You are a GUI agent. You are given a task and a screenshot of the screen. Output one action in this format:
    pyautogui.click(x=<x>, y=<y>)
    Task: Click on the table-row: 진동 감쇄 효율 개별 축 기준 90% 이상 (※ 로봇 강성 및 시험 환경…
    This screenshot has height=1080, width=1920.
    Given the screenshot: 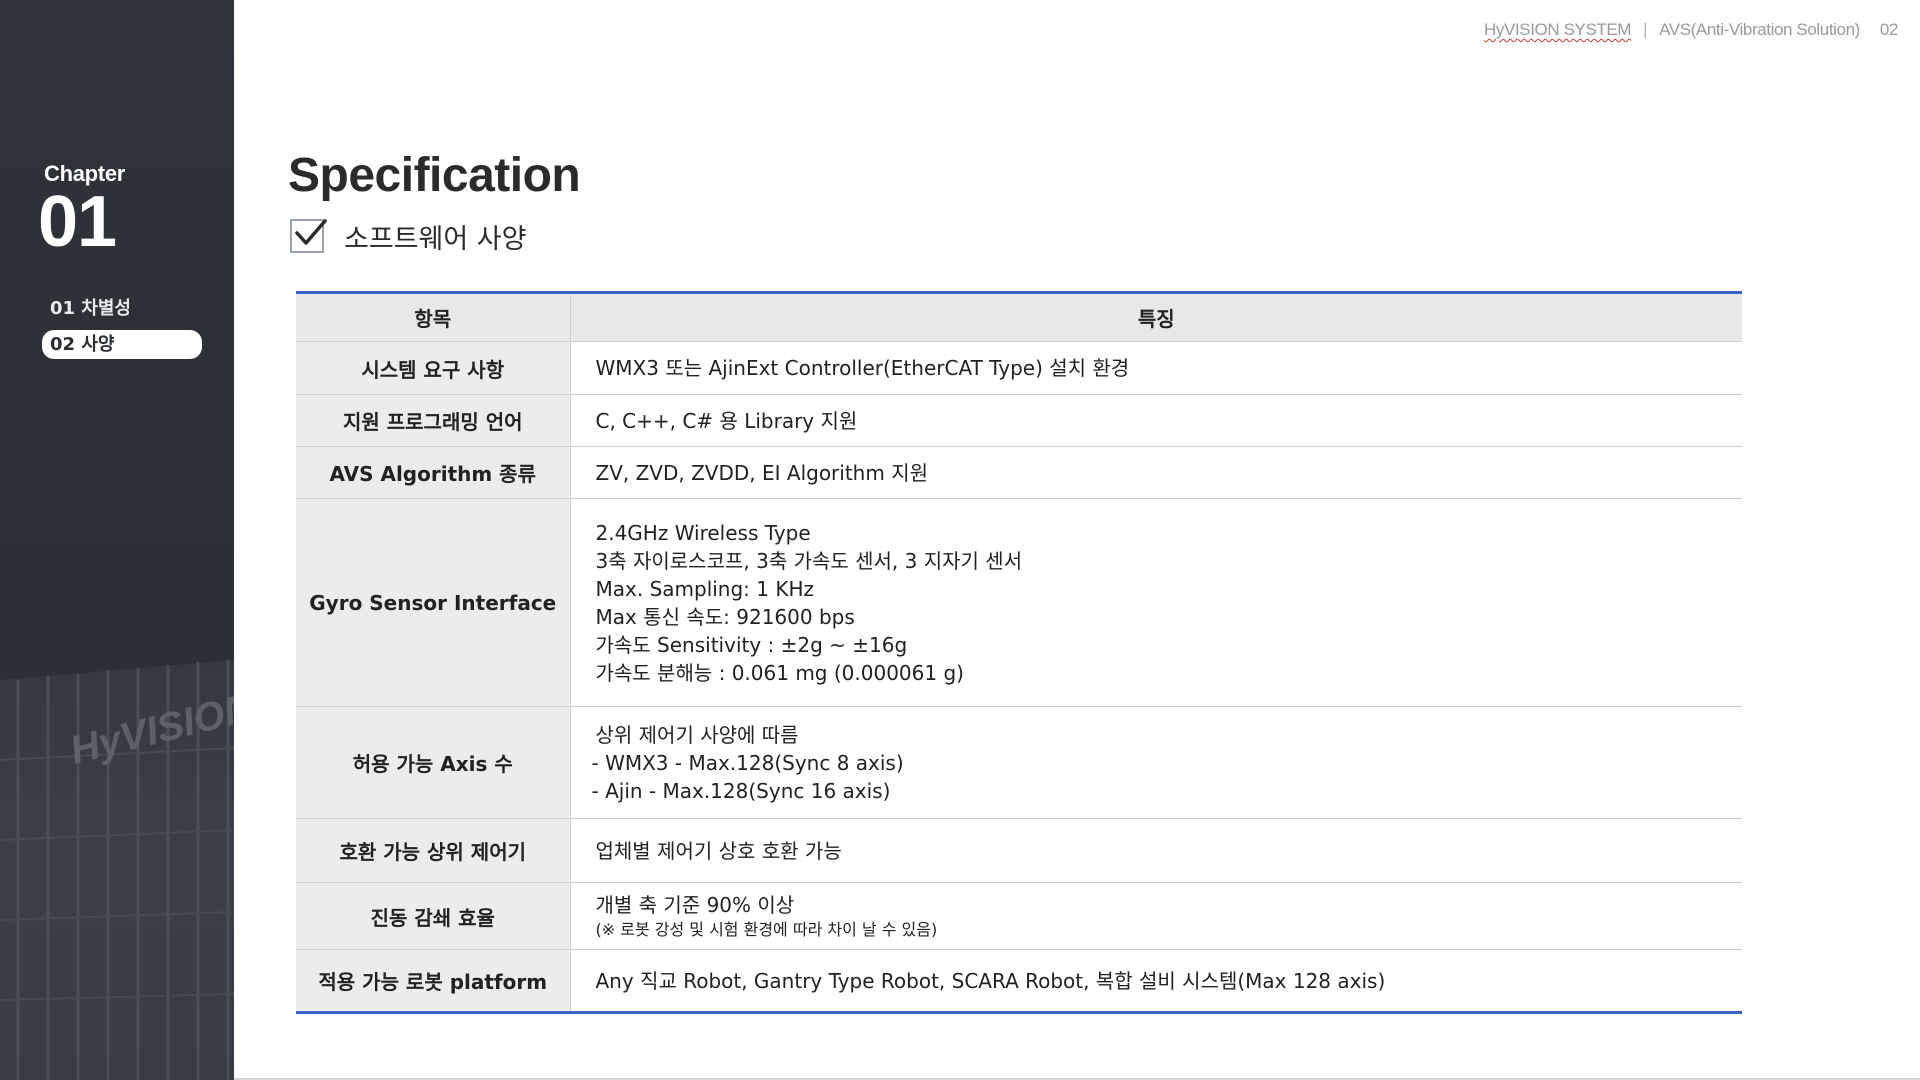 What is the action you would take?
    pyautogui.click(x=1019, y=916)
    